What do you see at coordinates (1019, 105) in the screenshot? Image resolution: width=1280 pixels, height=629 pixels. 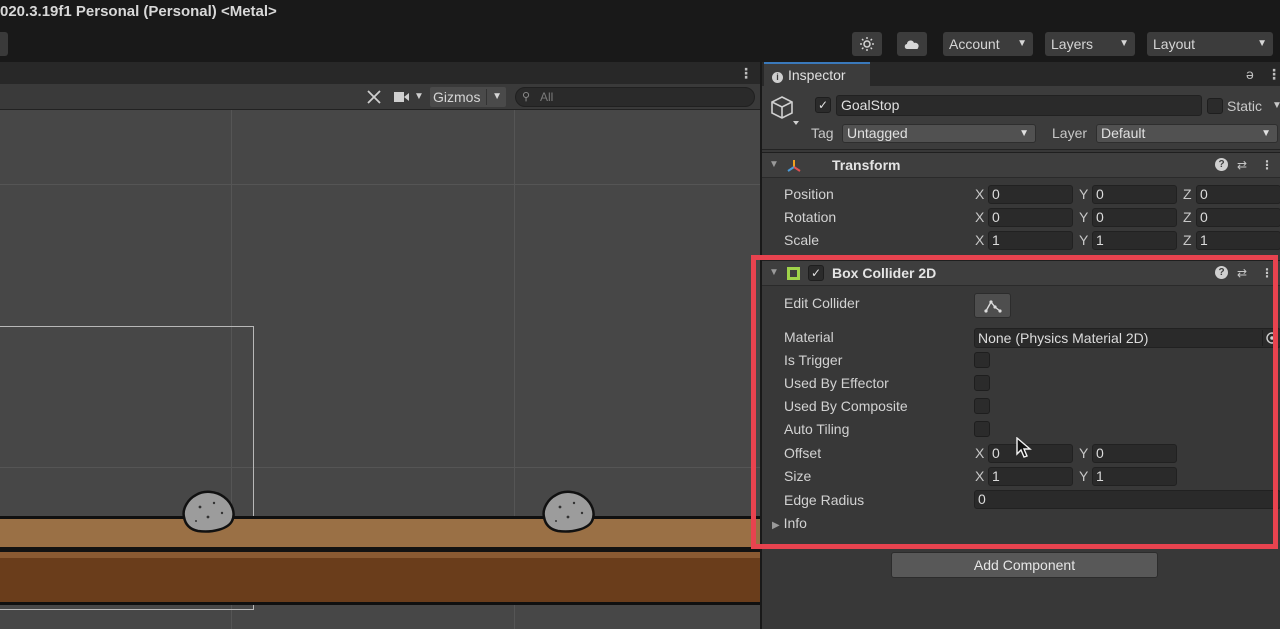 I see `gameobject-name-field: GoalStop` at bounding box center [1019, 105].